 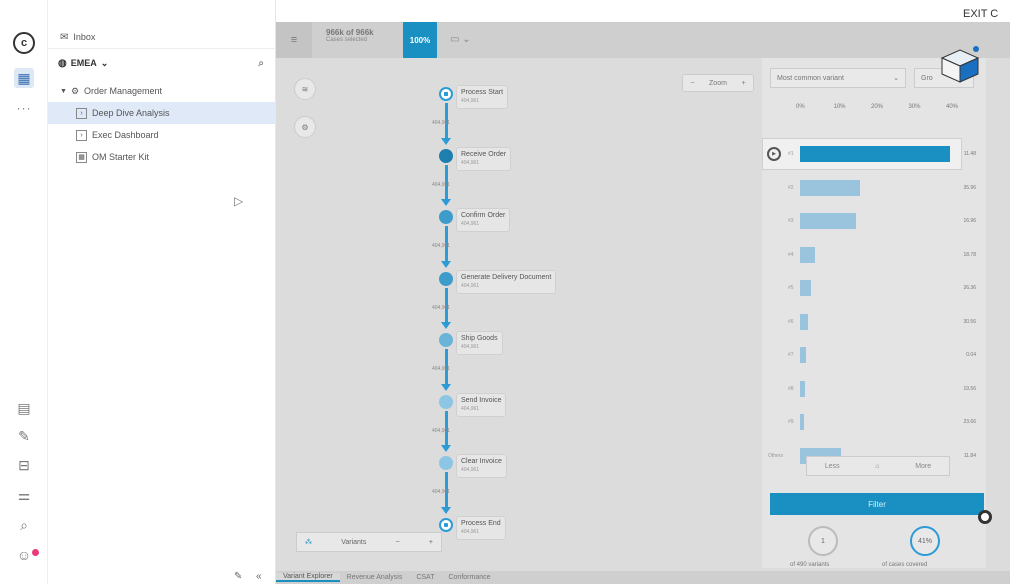 I want to click on activity-label: Send Invoice 404,961, so click(x=481, y=404).